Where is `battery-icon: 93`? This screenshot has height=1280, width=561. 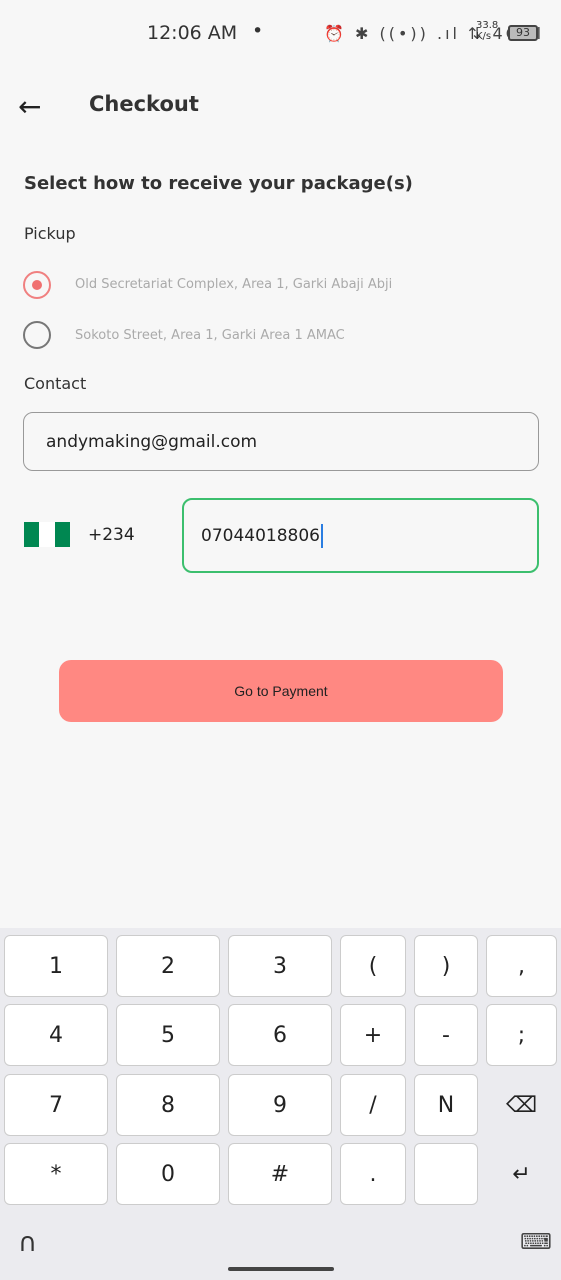 battery-icon: 93 is located at coordinates (523, 33).